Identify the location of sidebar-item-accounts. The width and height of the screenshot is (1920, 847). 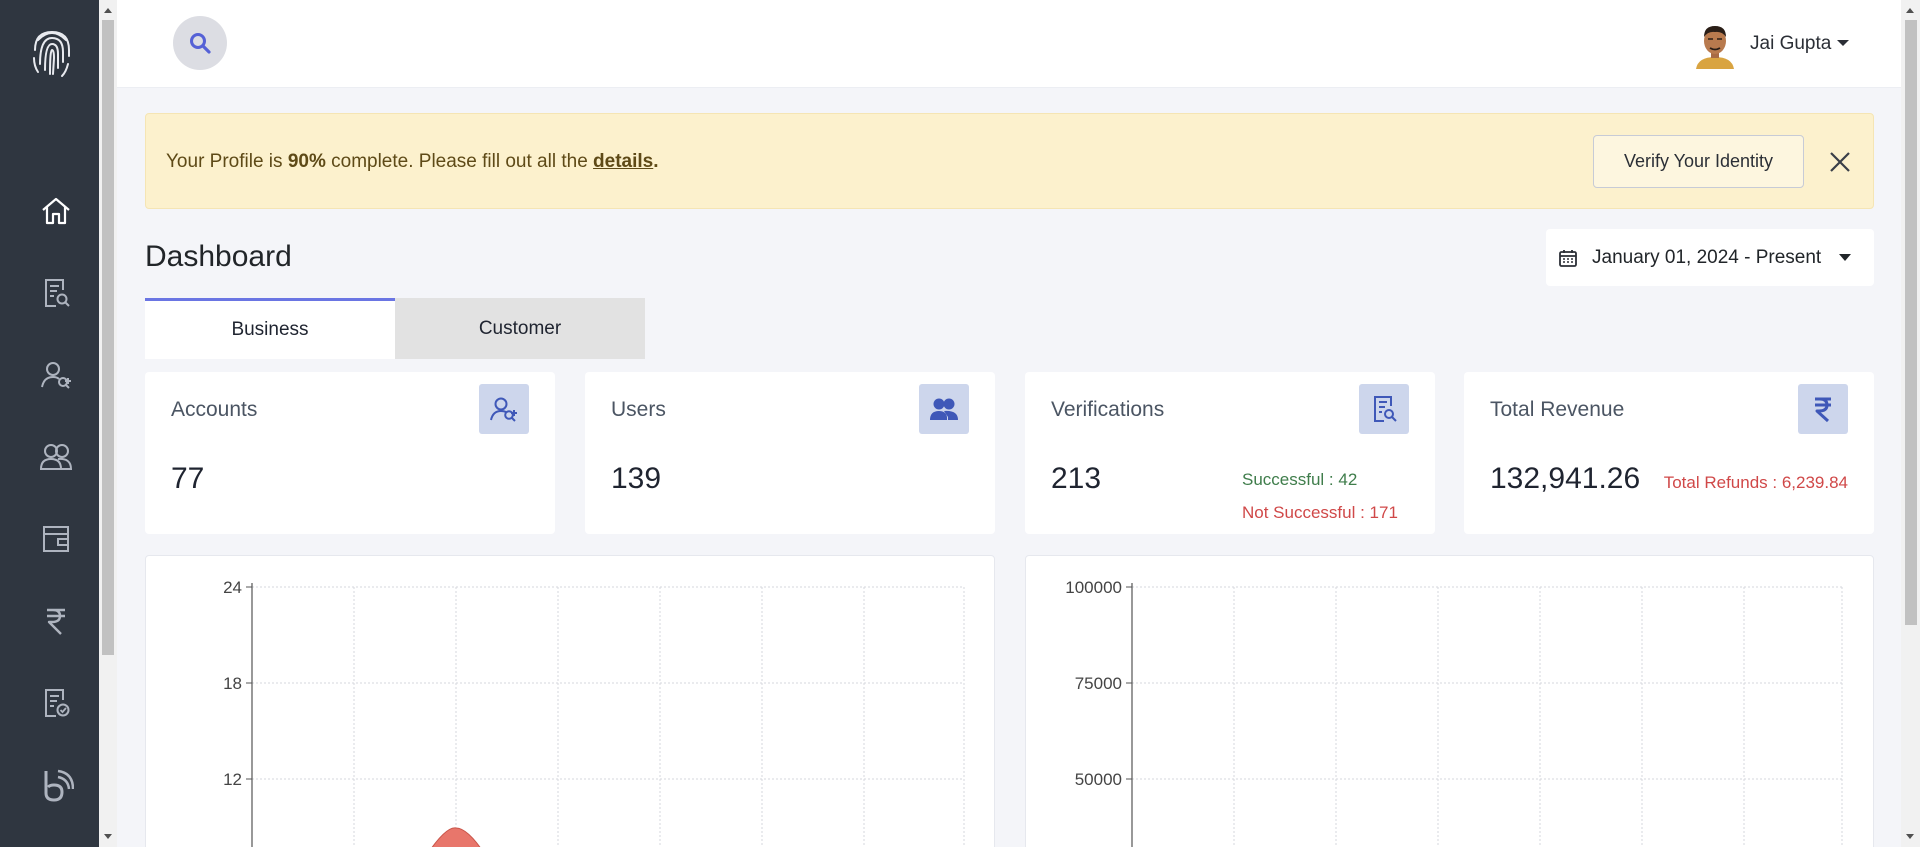
(56, 375).